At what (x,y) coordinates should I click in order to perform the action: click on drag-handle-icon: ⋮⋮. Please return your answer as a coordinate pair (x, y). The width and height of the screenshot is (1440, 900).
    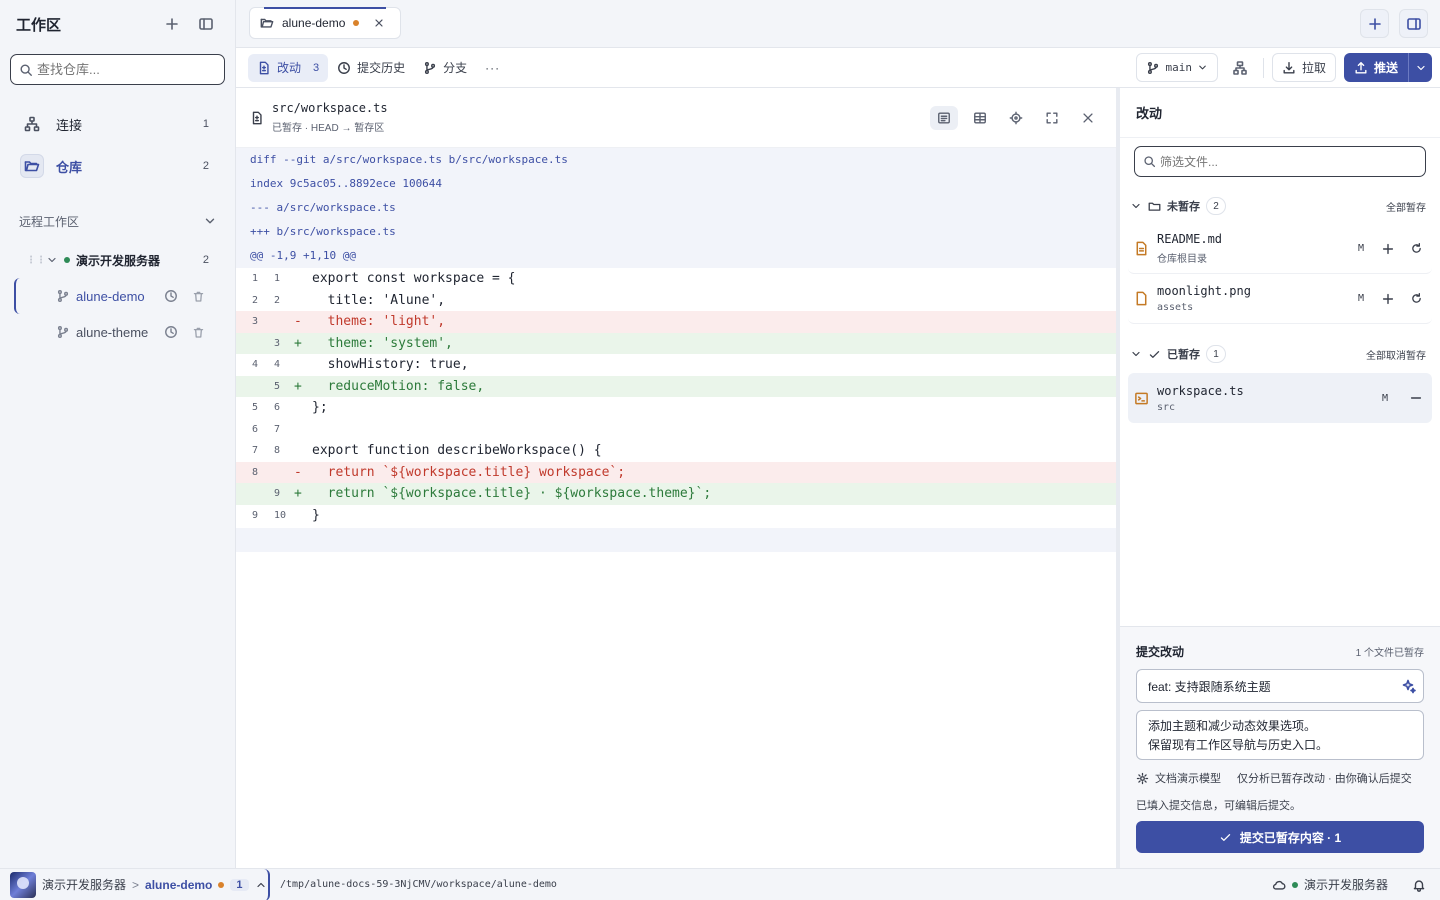
    Looking at the image, I should click on (36, 260).